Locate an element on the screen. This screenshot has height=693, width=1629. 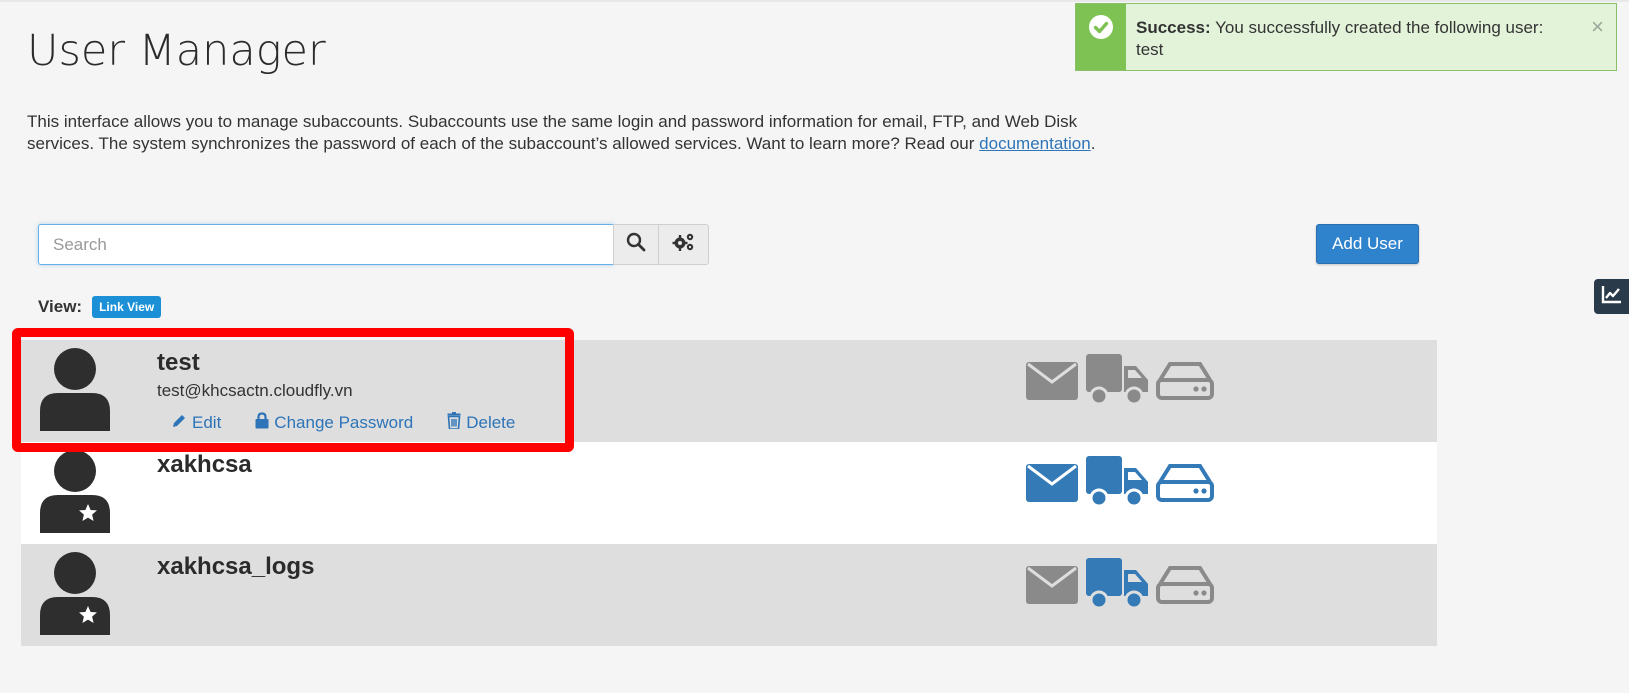
chart-line-icon is located at coordinates (1612, 296).